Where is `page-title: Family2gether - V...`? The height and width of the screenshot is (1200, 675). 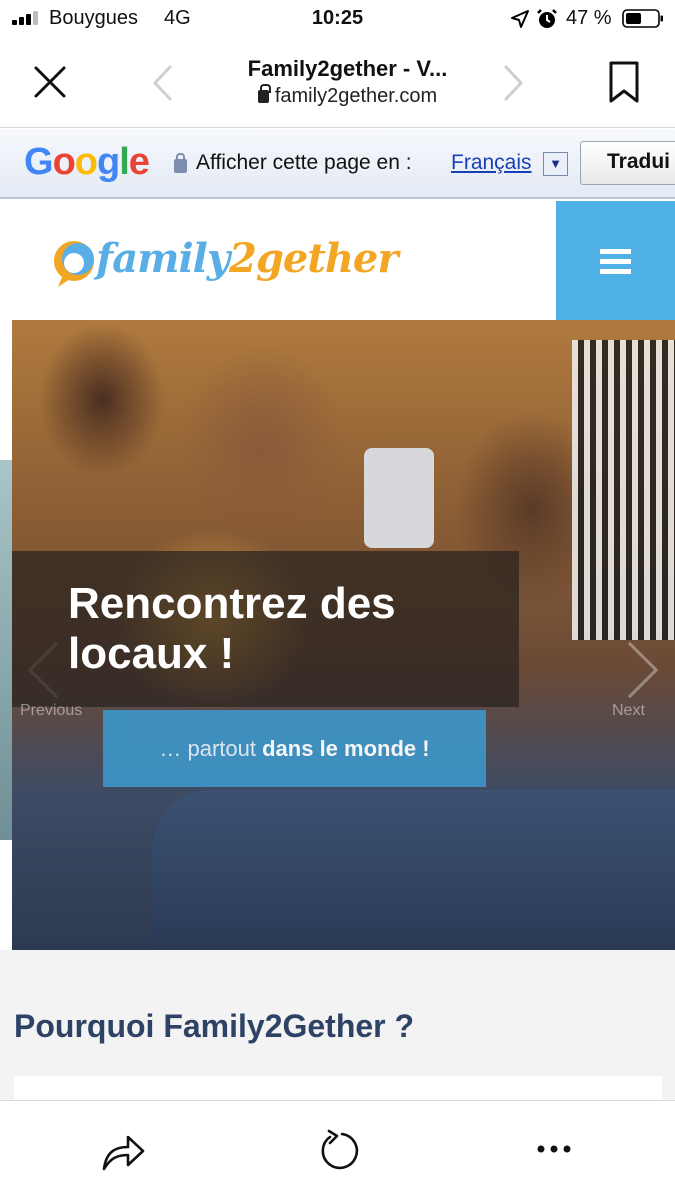 page-title: Family2gether - V... is located at coordinates (347, 68).